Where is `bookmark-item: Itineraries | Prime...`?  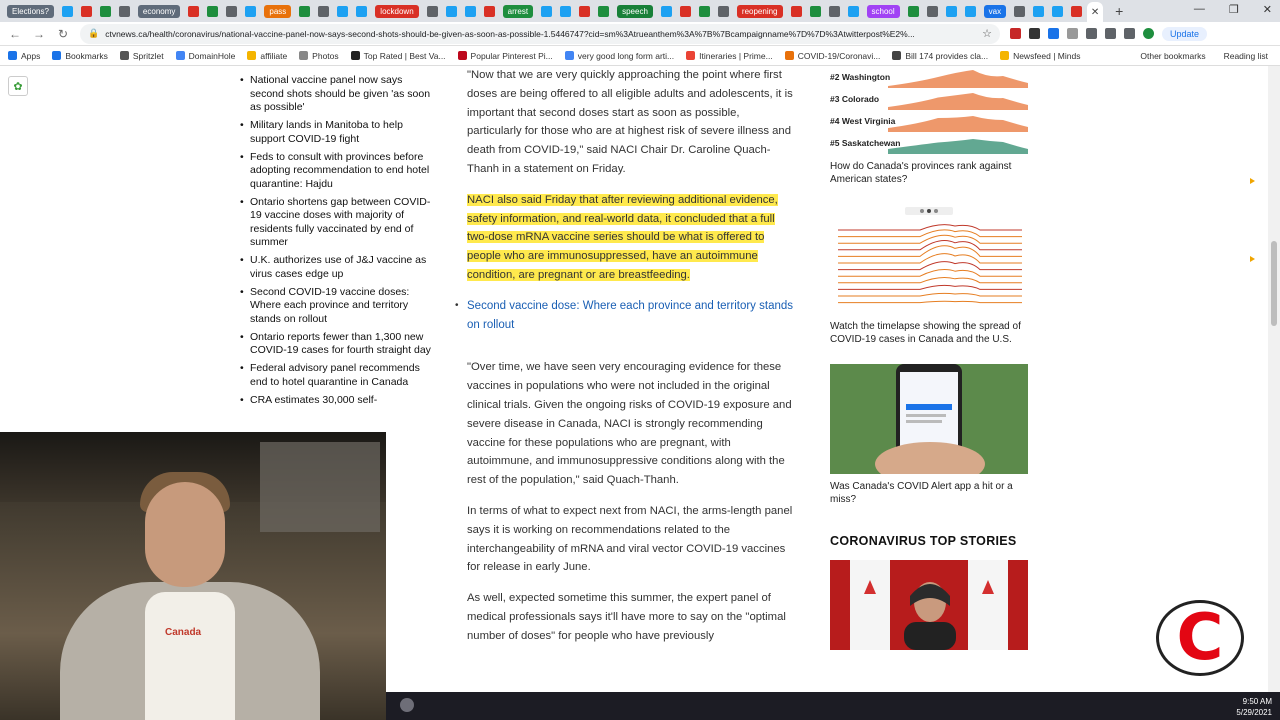
bookmark-item: Itineraries | Prime... is located at coordinates (729, 56).